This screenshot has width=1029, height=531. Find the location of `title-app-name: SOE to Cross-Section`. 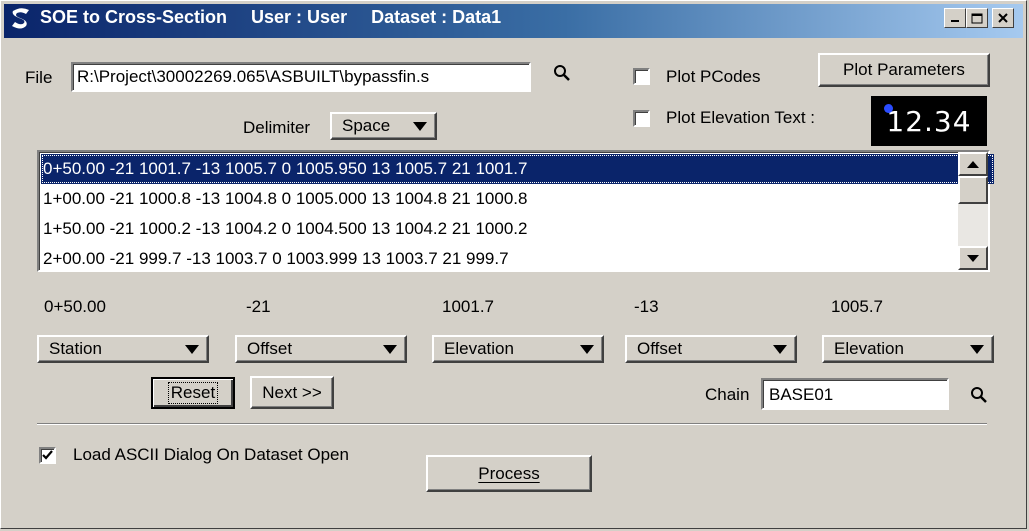

title-app-name: SOE to Cross-Section is located at coordinates (134, 17).